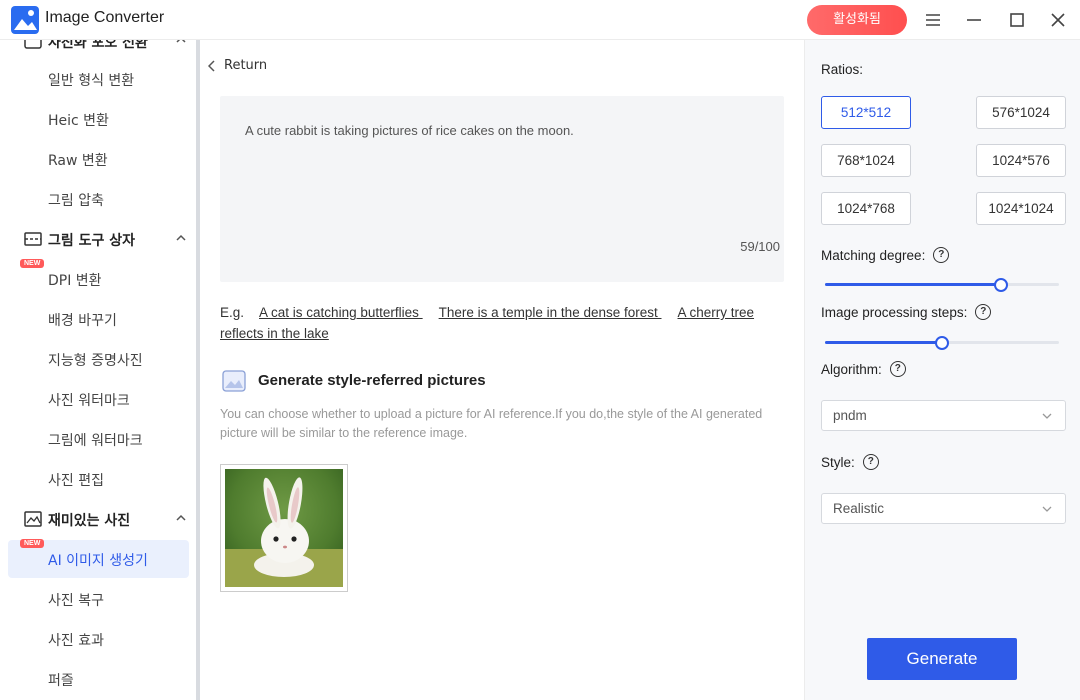 The height and width of the screenshot is (700, 1080). What do you see at coordinates (76, 201) in the screenshot?
I see `sidebar-item-label: 그림 압축` at bounding box center [76, 201].